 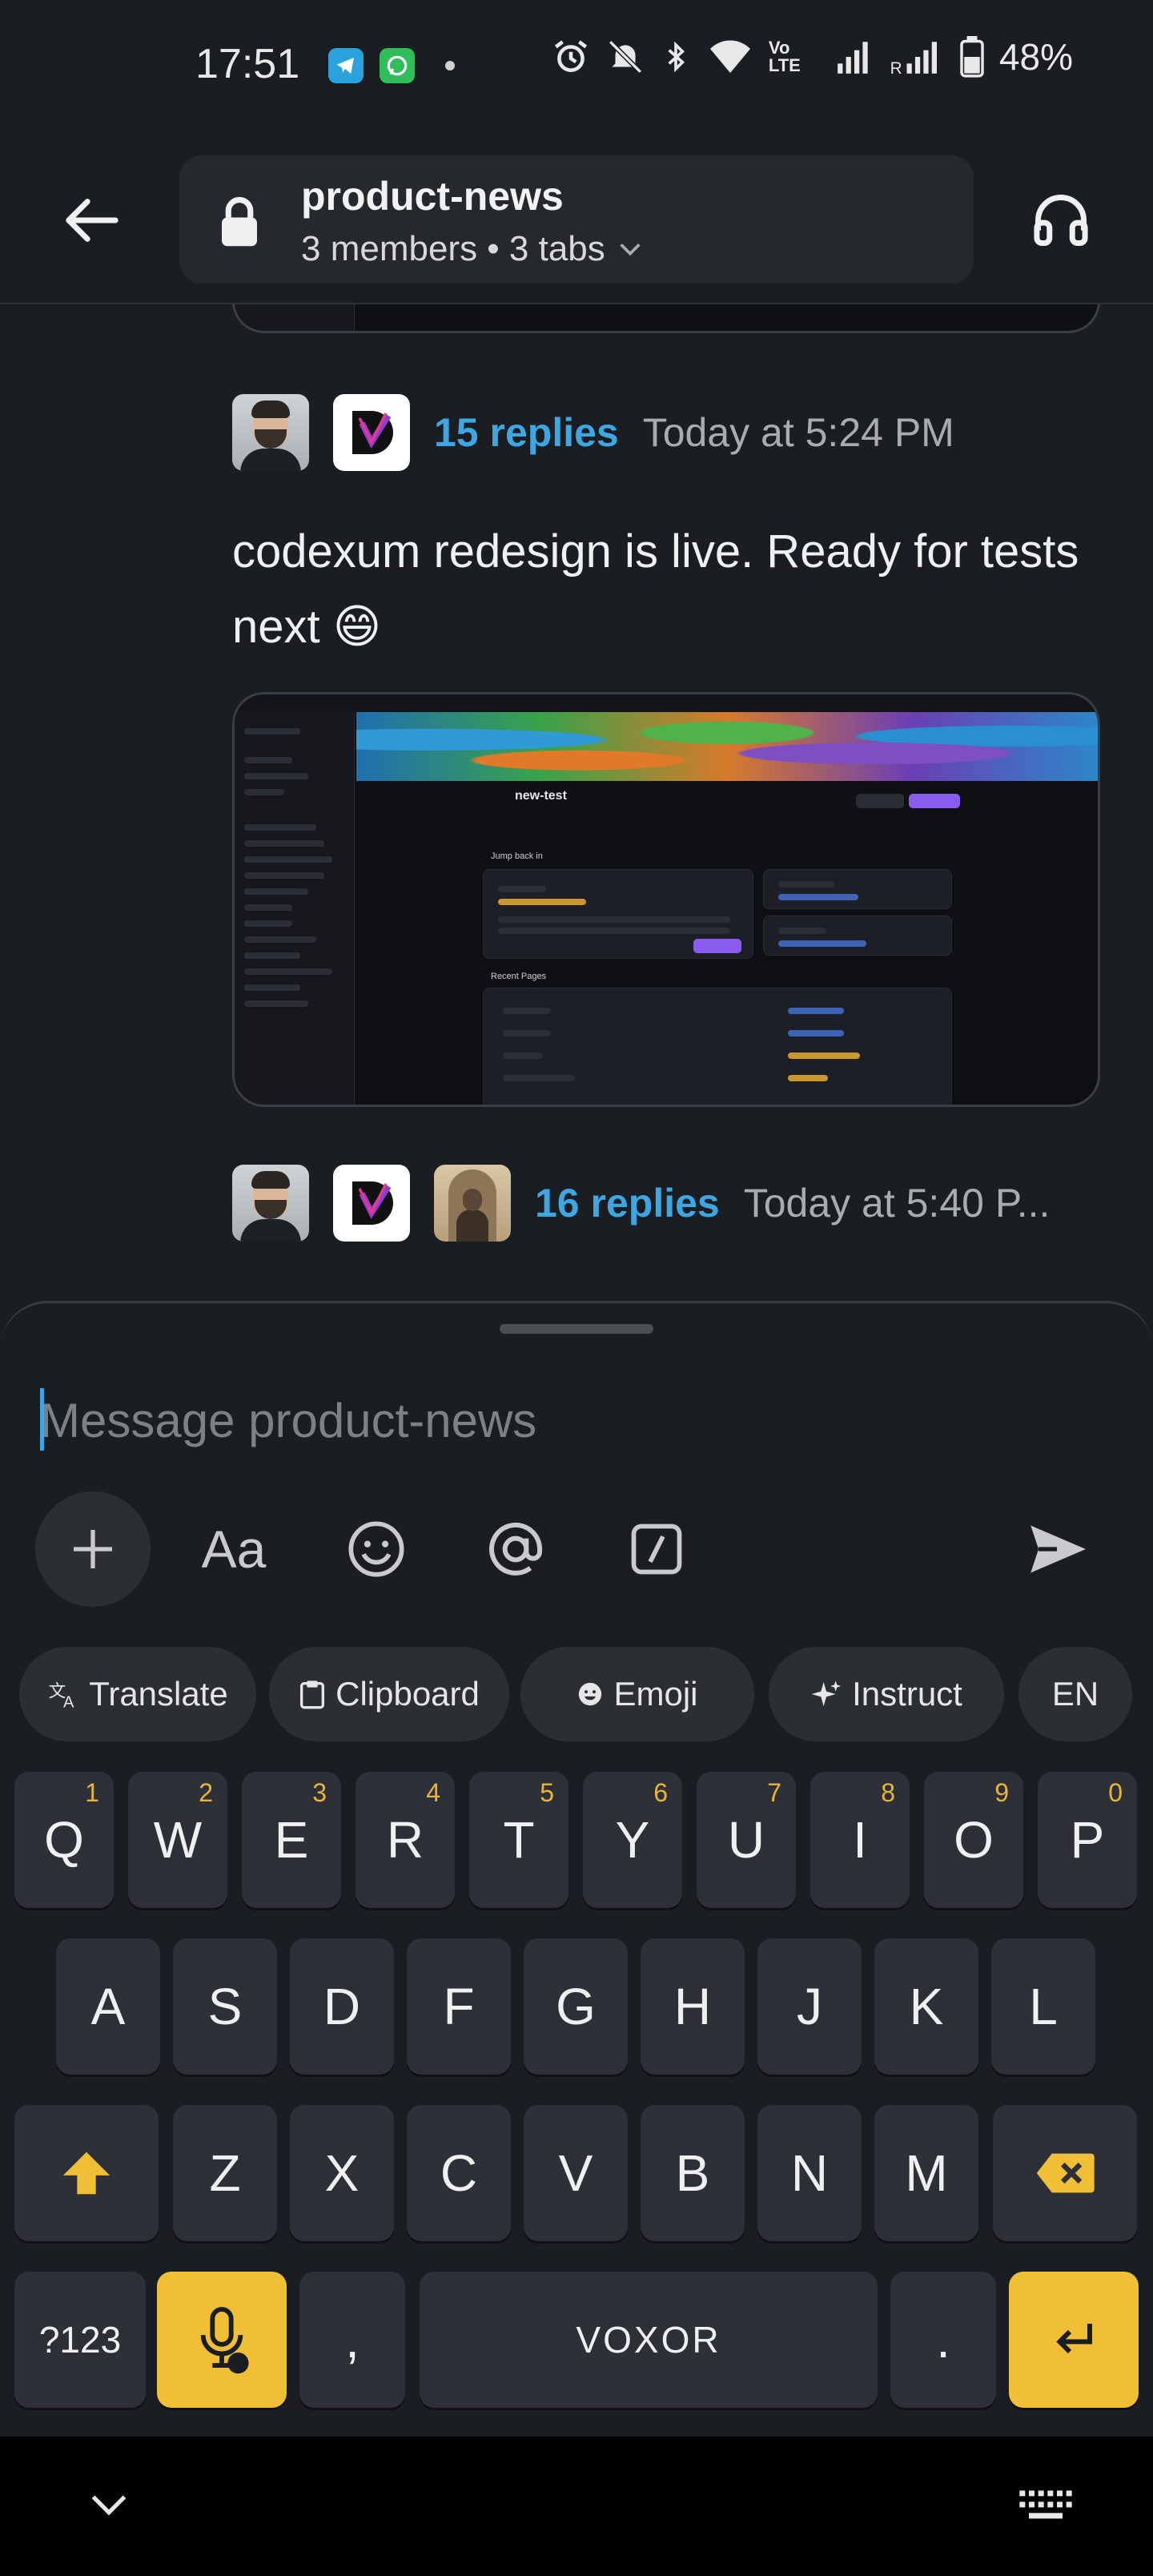 I want to click on key-label: J, so click(x=809, y=2006).